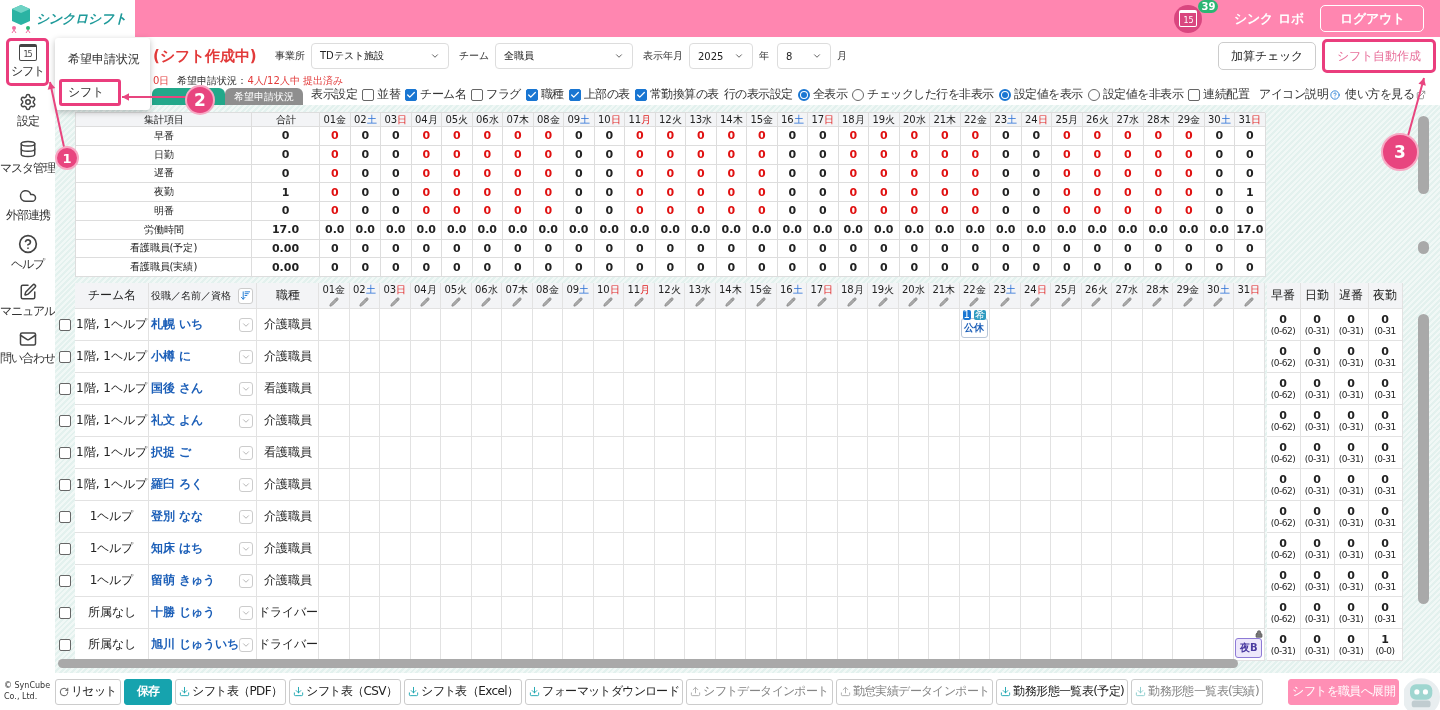 This screenshot has height=710, width=1440. I want to click on footer-button: フォーマットダウンロード, so click(604, 691).